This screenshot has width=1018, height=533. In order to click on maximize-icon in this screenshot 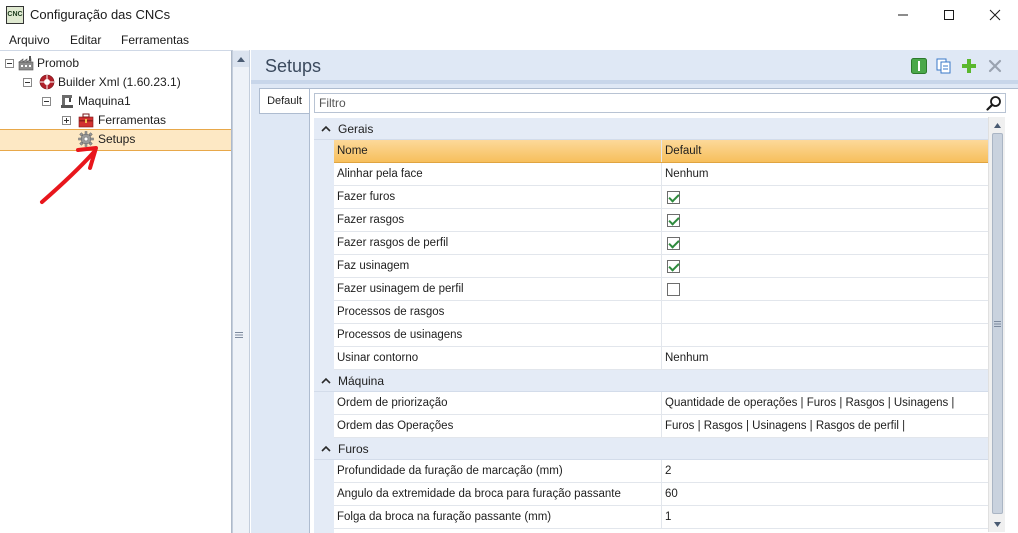, I will do `click(949, 15)`.